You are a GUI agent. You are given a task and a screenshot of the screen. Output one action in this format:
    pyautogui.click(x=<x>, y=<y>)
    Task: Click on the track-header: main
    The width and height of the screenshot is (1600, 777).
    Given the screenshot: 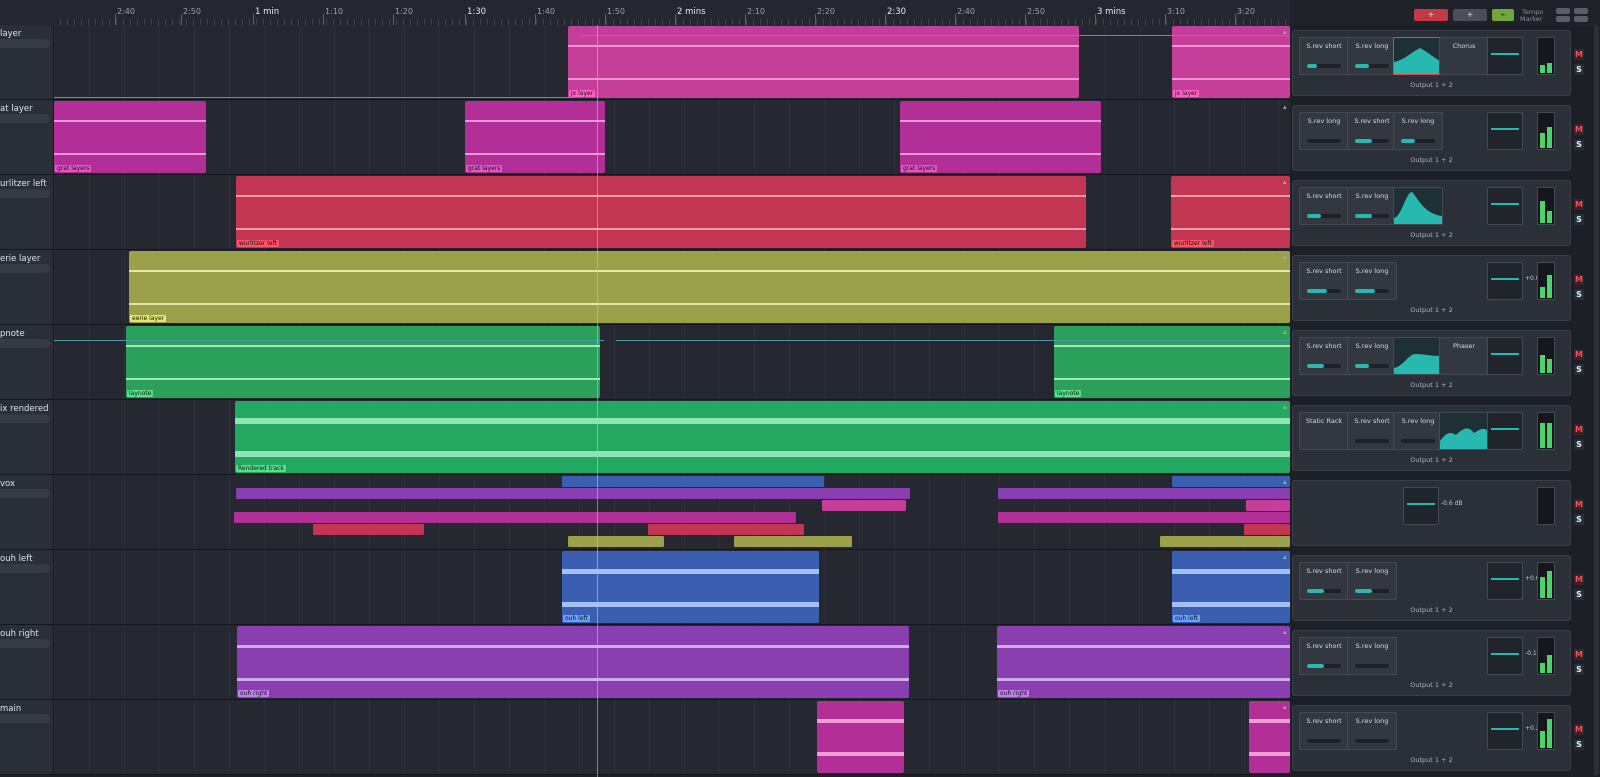 What is the action you would take?
    pyautogui.click(x=27, y=737)
    